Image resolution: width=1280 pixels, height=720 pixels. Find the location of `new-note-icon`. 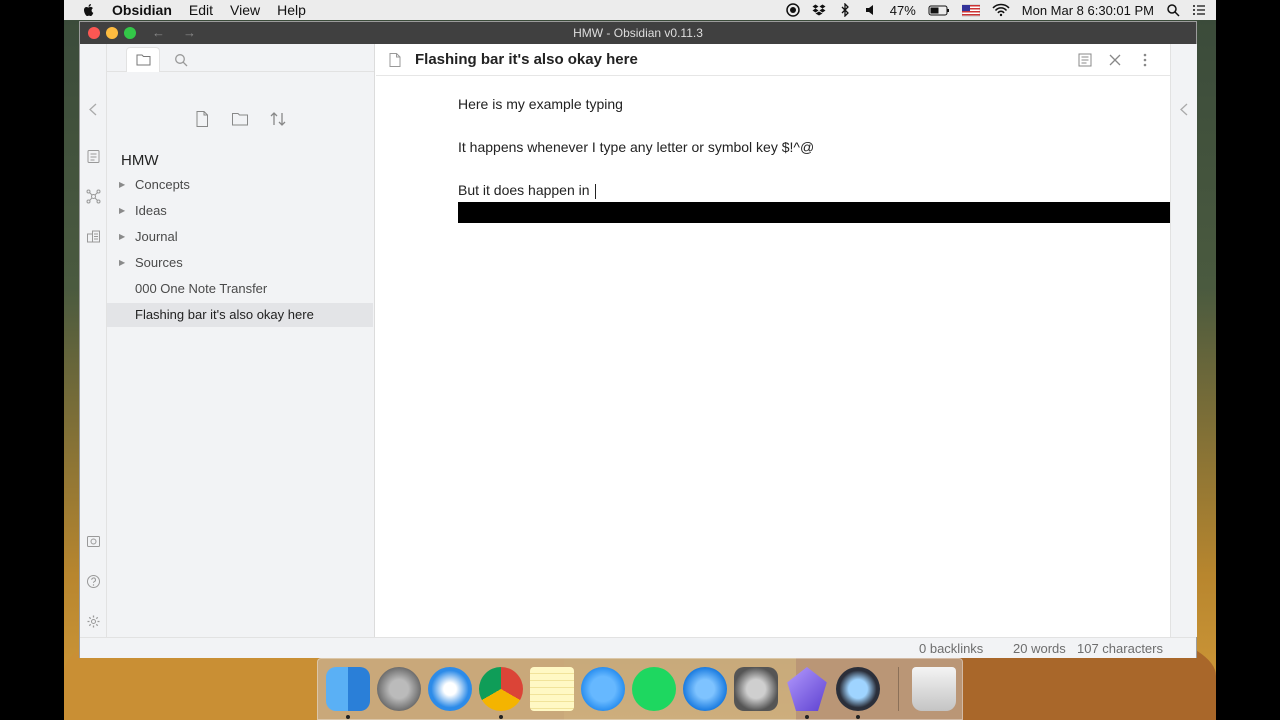

new-note-icon is located at coordinates (202, 119).